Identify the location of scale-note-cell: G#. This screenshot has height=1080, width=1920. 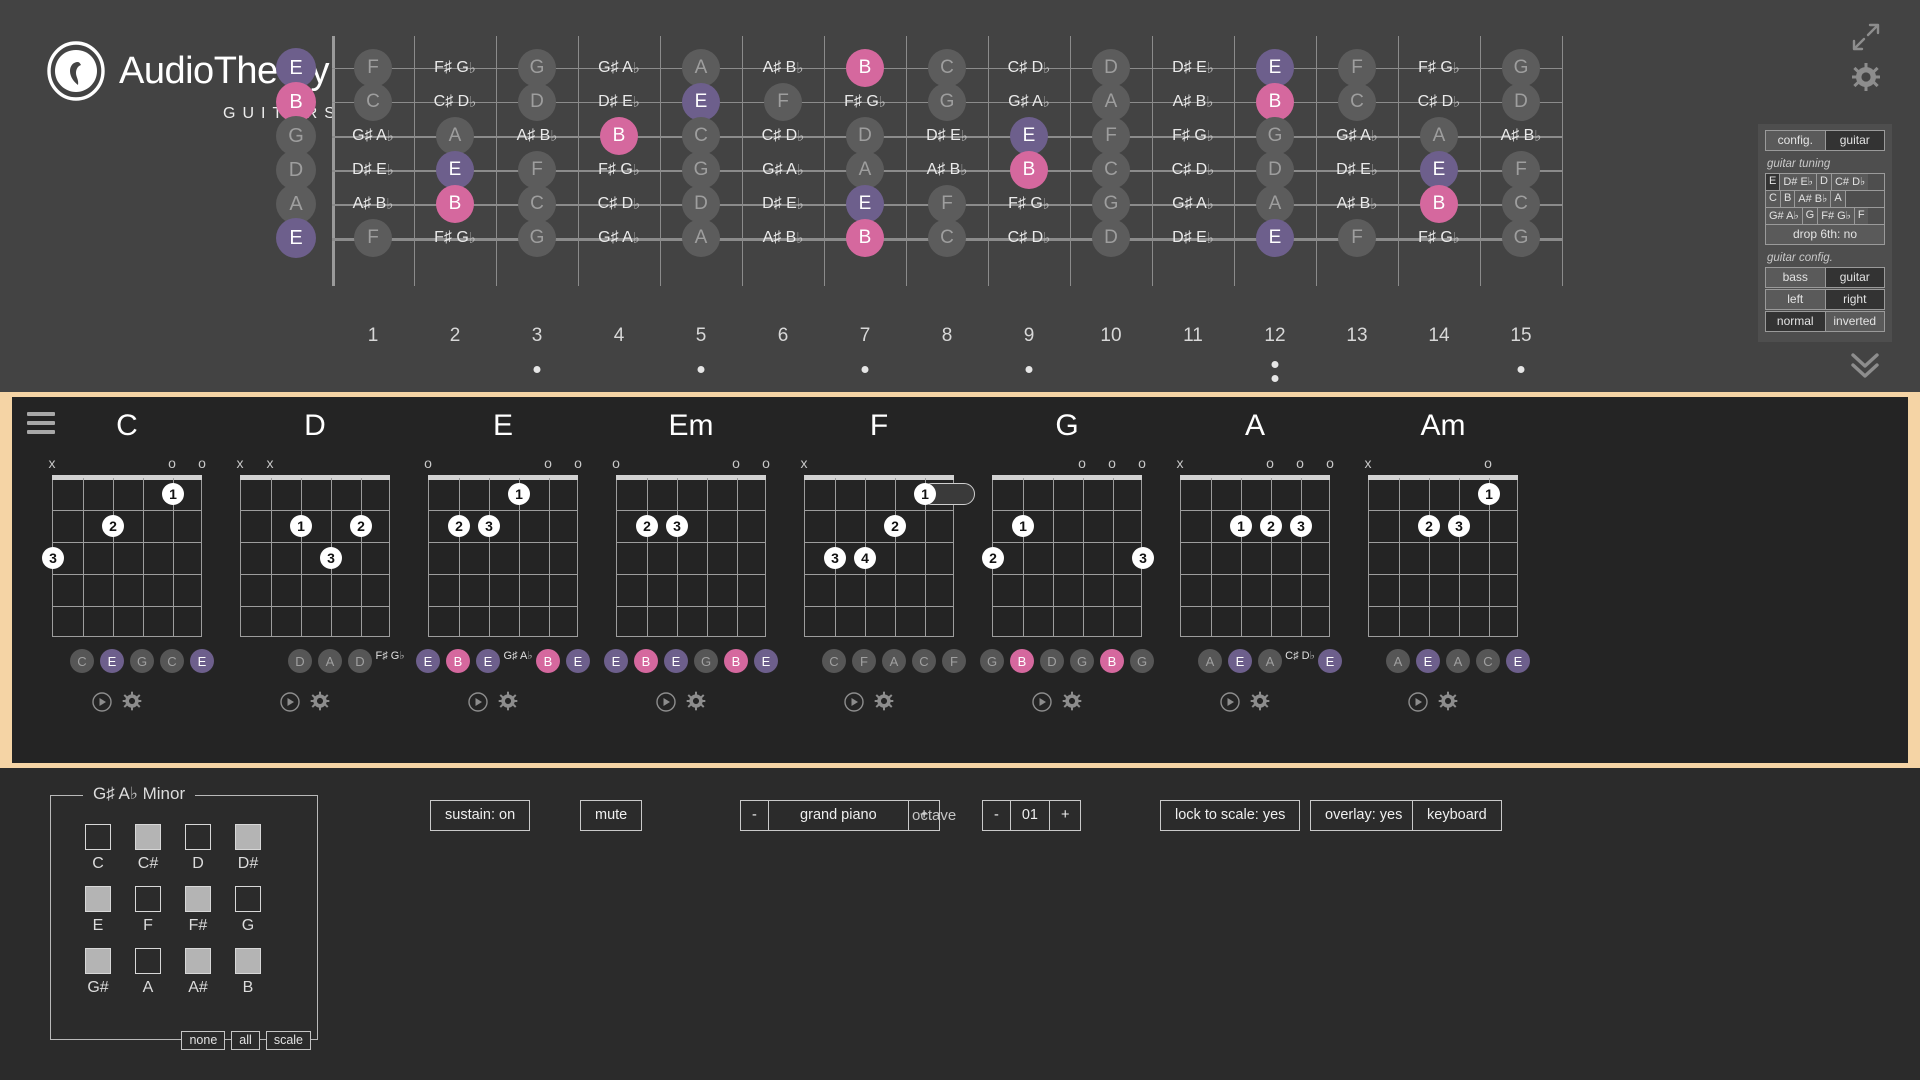
(98, 972).